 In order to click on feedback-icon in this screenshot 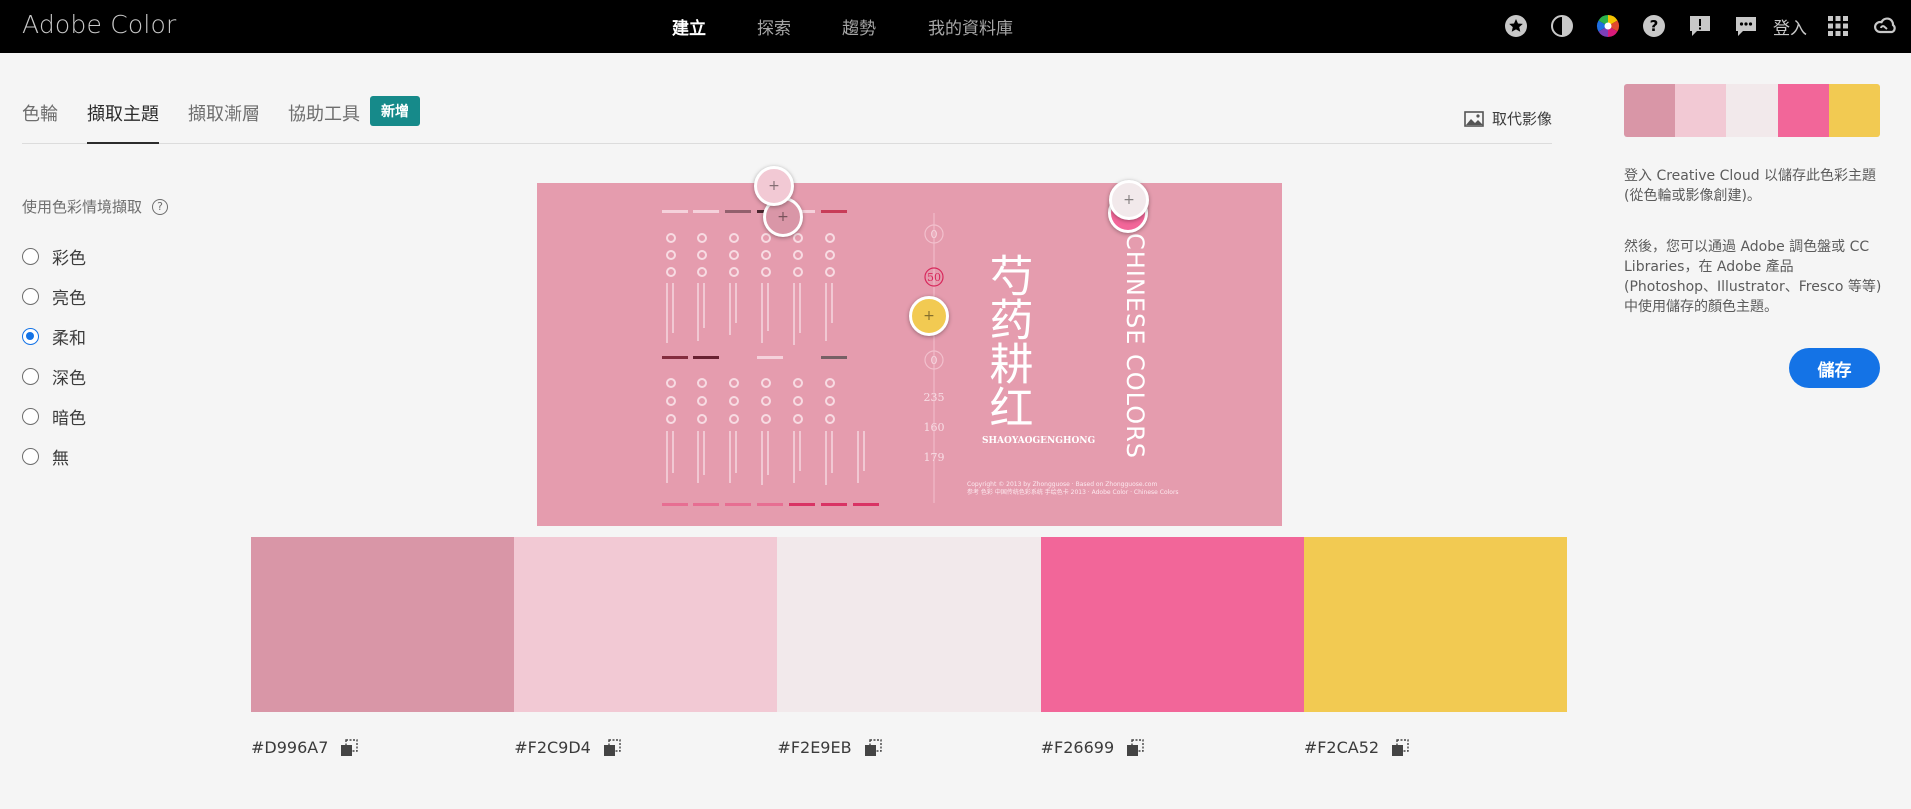, I will do `click(1700, 26)`.